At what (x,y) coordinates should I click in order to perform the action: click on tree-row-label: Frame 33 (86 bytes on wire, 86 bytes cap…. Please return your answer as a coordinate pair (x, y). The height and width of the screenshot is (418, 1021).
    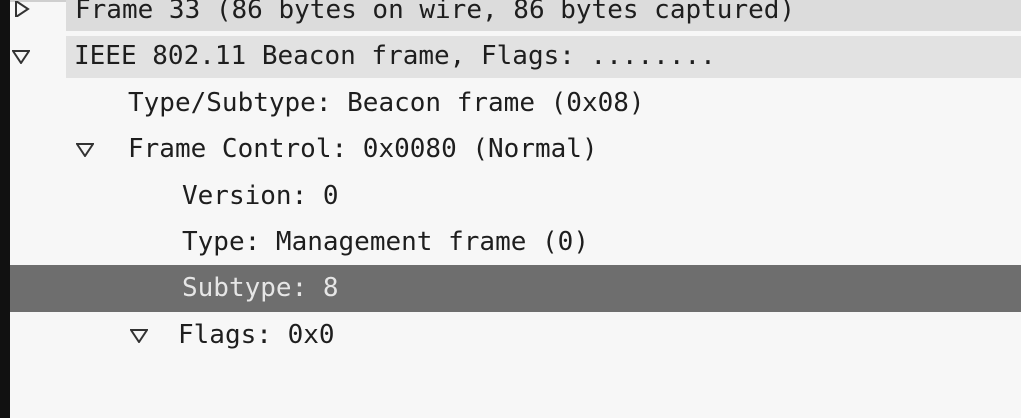
    Looking at the image, I should click on (435, 12).